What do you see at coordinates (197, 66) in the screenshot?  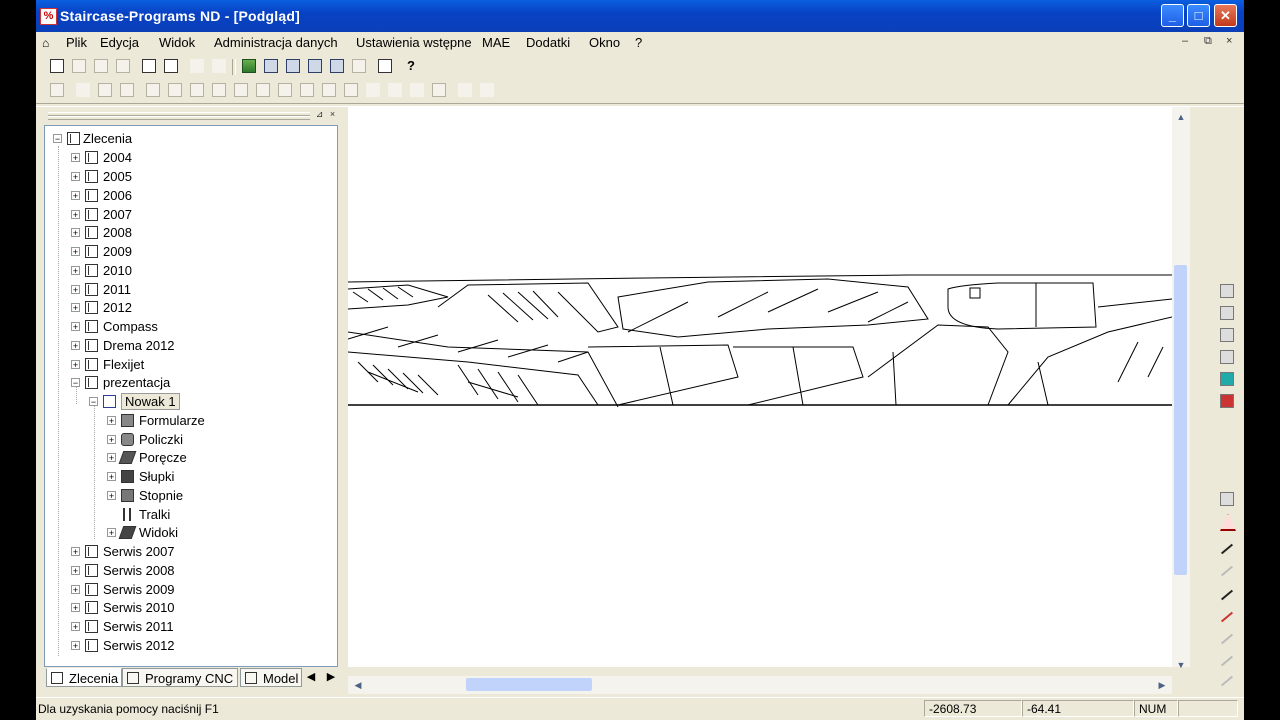 I see `undo-icon` at bounding box center [197, 66].